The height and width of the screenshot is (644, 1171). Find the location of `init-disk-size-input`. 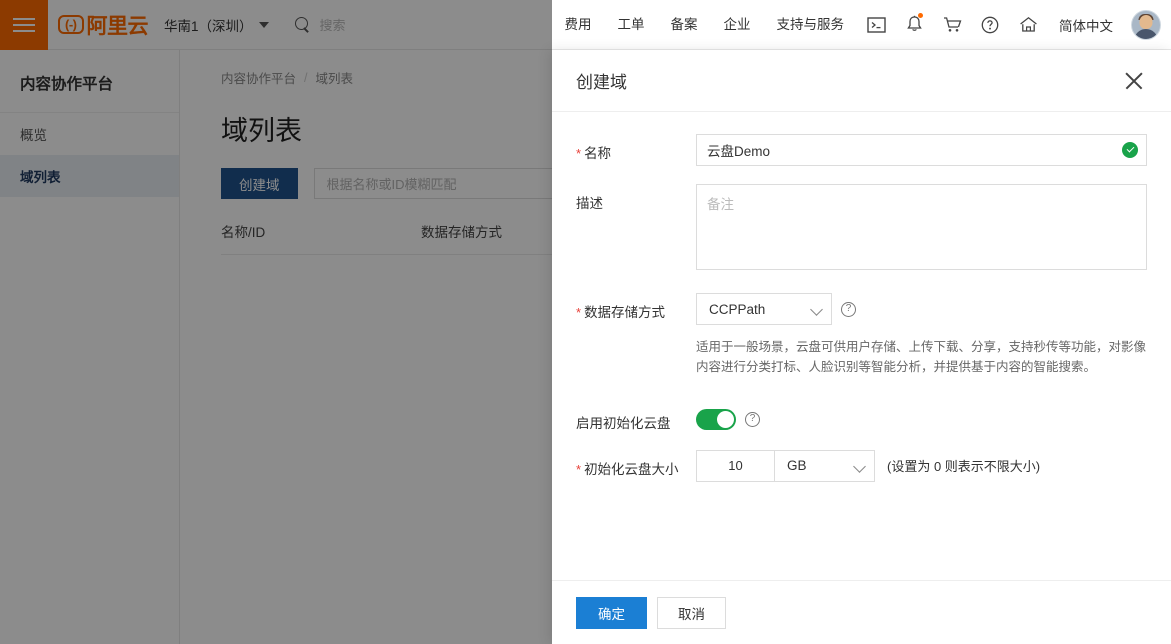

init-disk-size-input is located at coordinates (735, 465).